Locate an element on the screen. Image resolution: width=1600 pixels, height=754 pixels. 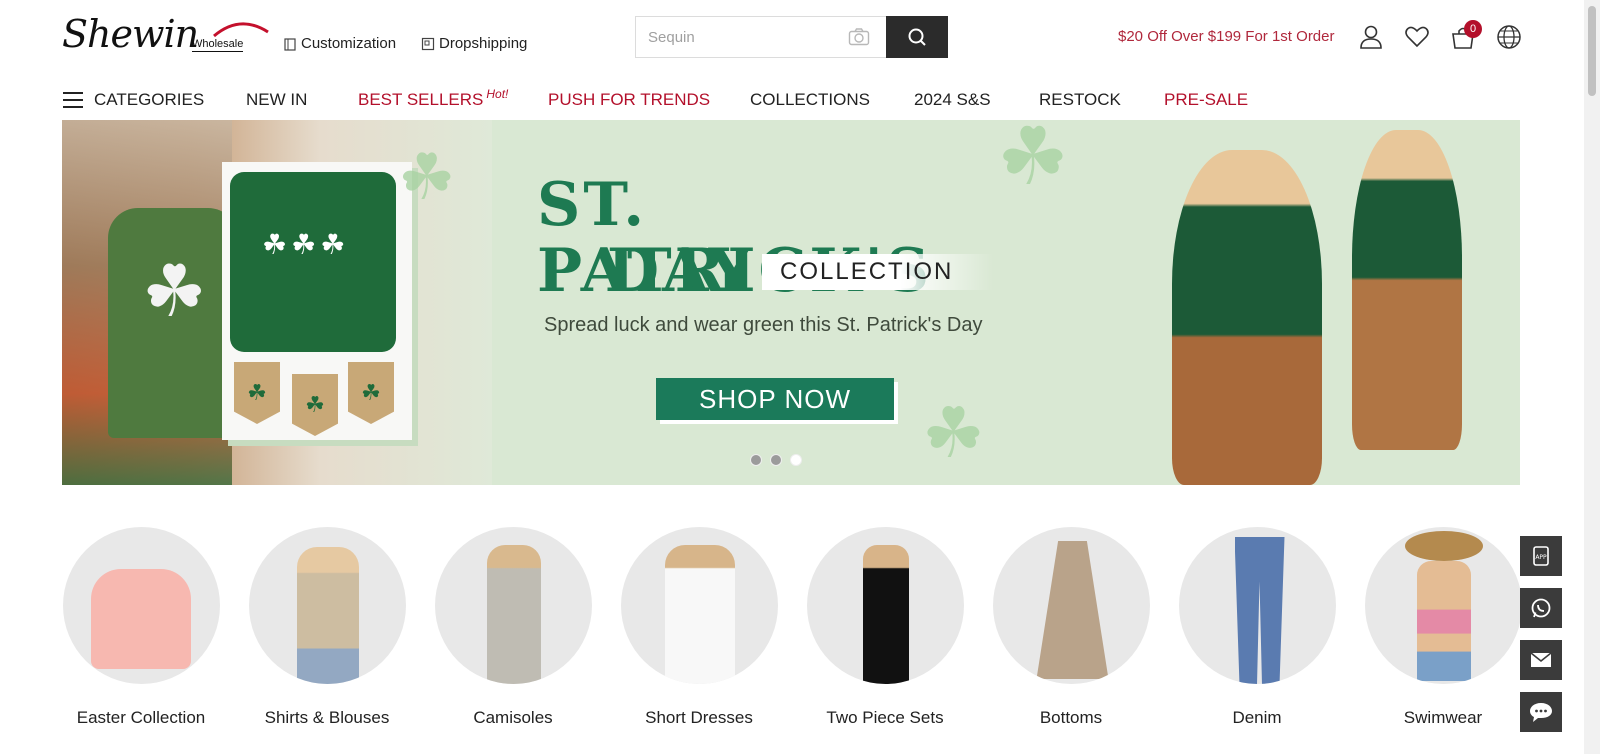
category-label: Denim is located at coordinates (1257, 717).